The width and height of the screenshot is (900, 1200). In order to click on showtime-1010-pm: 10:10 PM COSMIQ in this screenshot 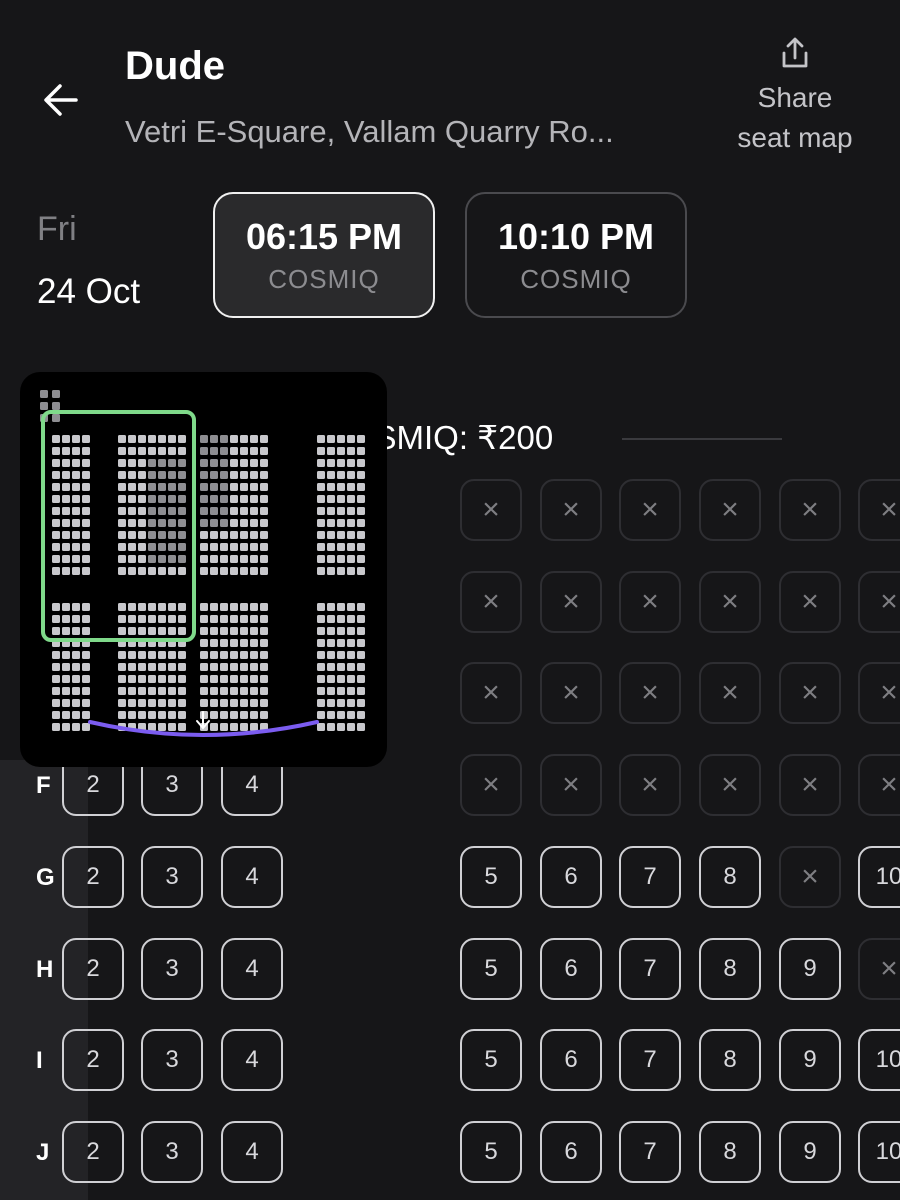, I will do `click(576, 255)`.